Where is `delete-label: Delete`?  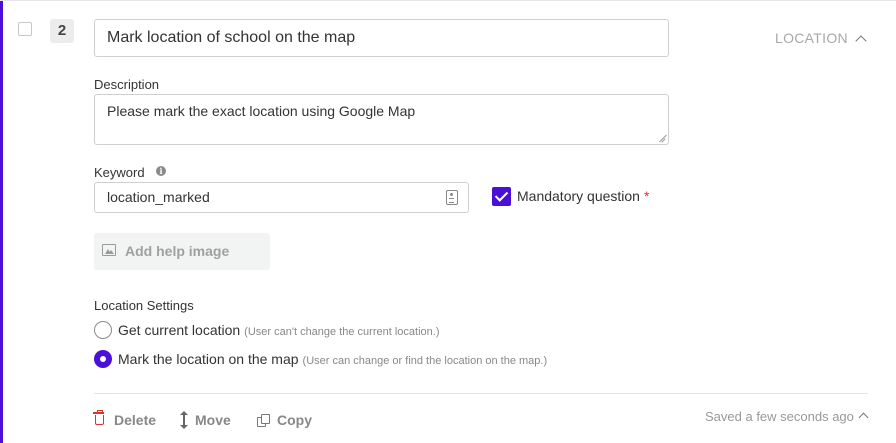
delete-label: Delete is located at coordinates (135, 420).